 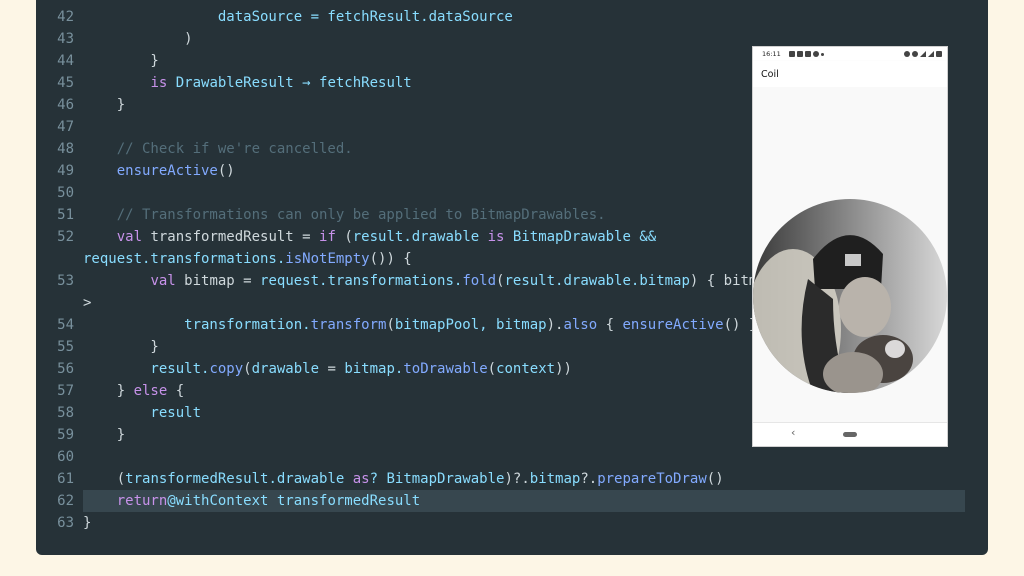 What do you see at coordinates (142, 501) in the screenshot?
I see `code-token: return` at bounding box center [142, 501].